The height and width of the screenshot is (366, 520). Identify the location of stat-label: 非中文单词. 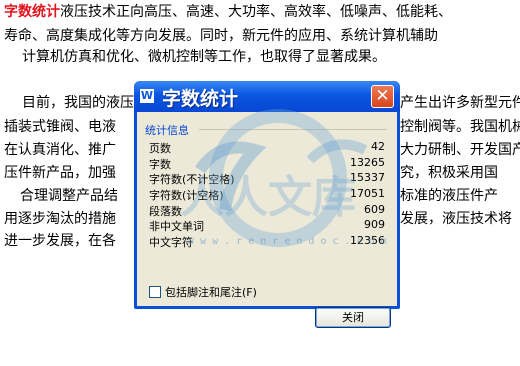
(176, 227).